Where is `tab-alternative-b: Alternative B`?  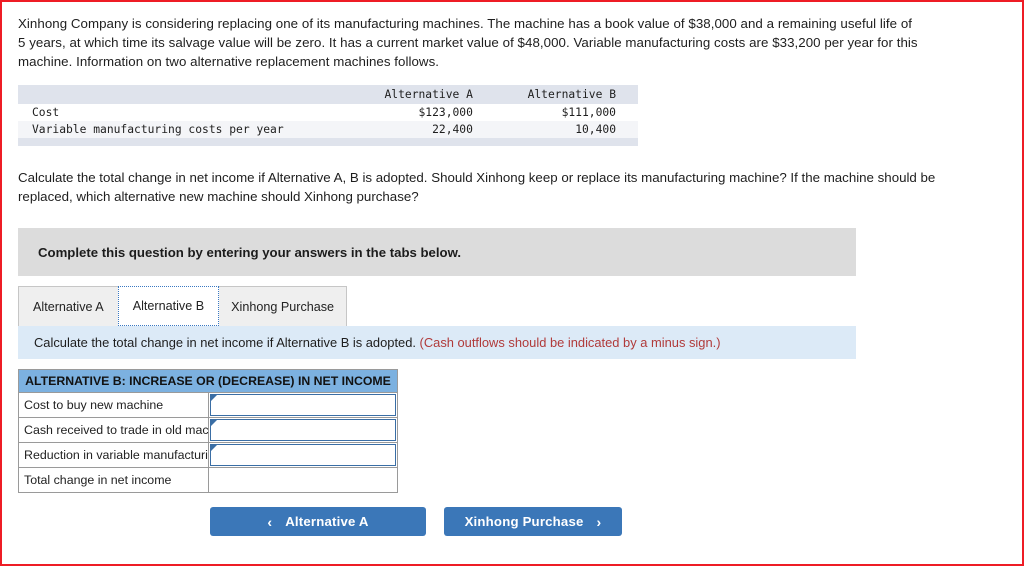
tab-alternative-b: Alternative B is located at coordinates (168, 306).